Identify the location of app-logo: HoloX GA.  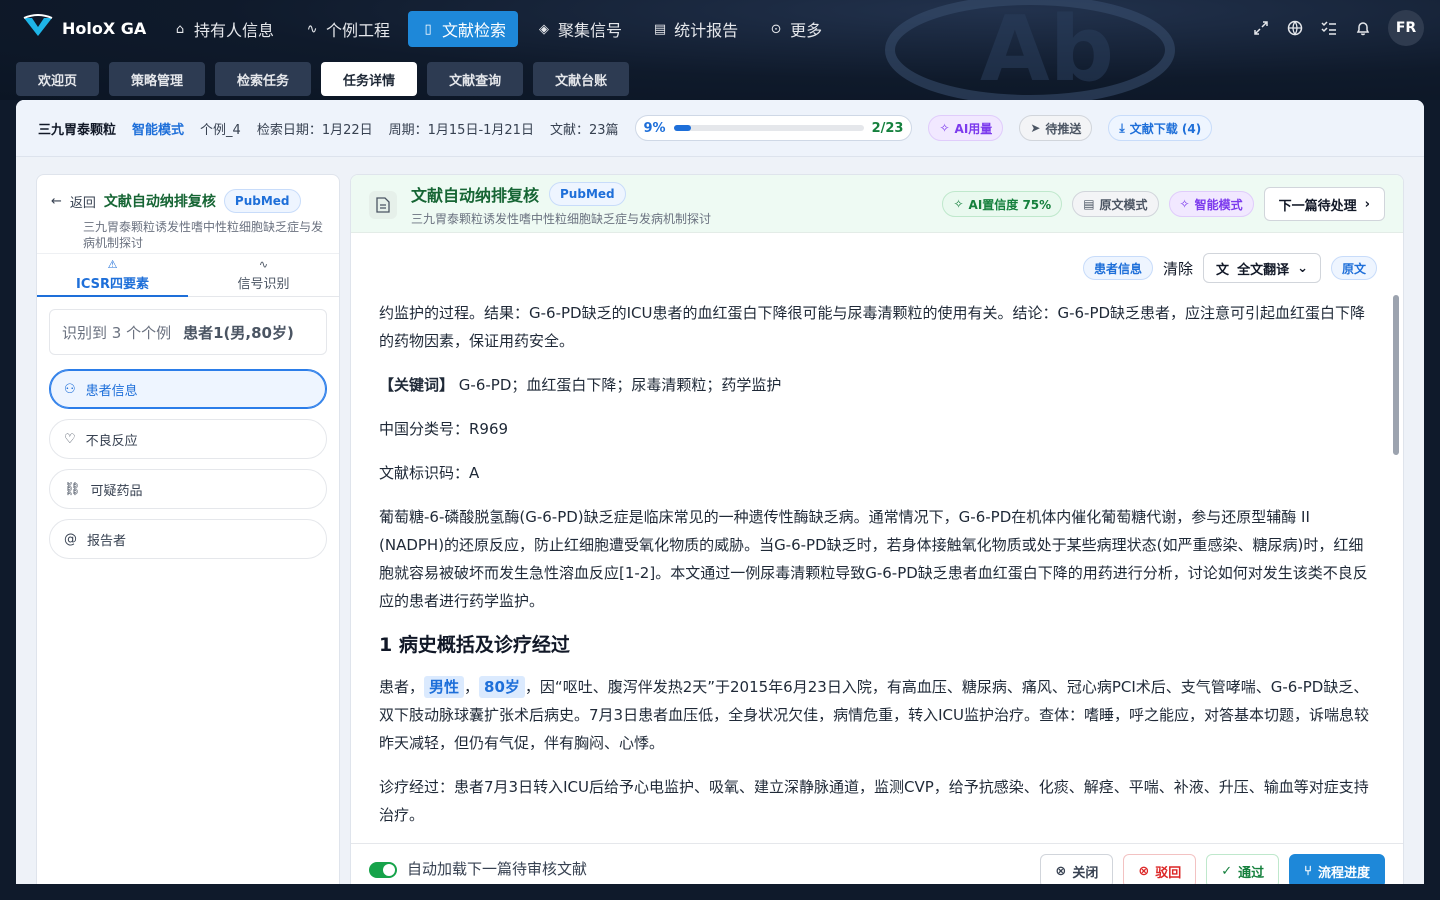
(84, 28).